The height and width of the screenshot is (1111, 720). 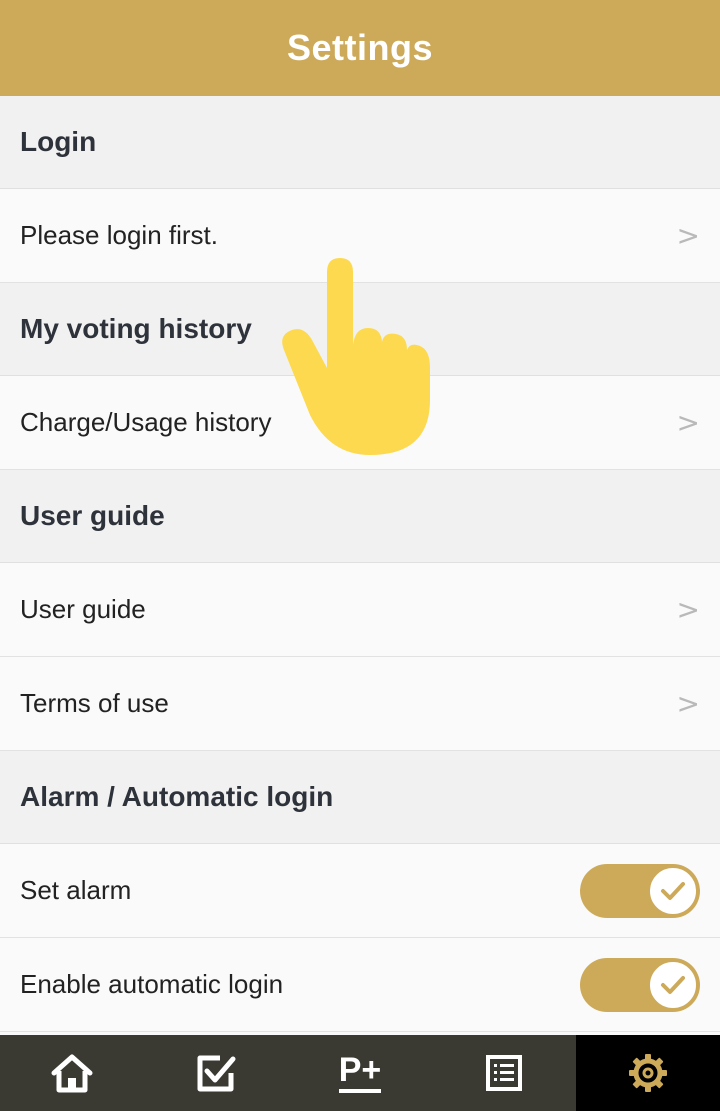 What do you see at coordinates (119, 235) in the screenshot?
I see `login-row-label: Please login first.` at bounding box center [119, 235].